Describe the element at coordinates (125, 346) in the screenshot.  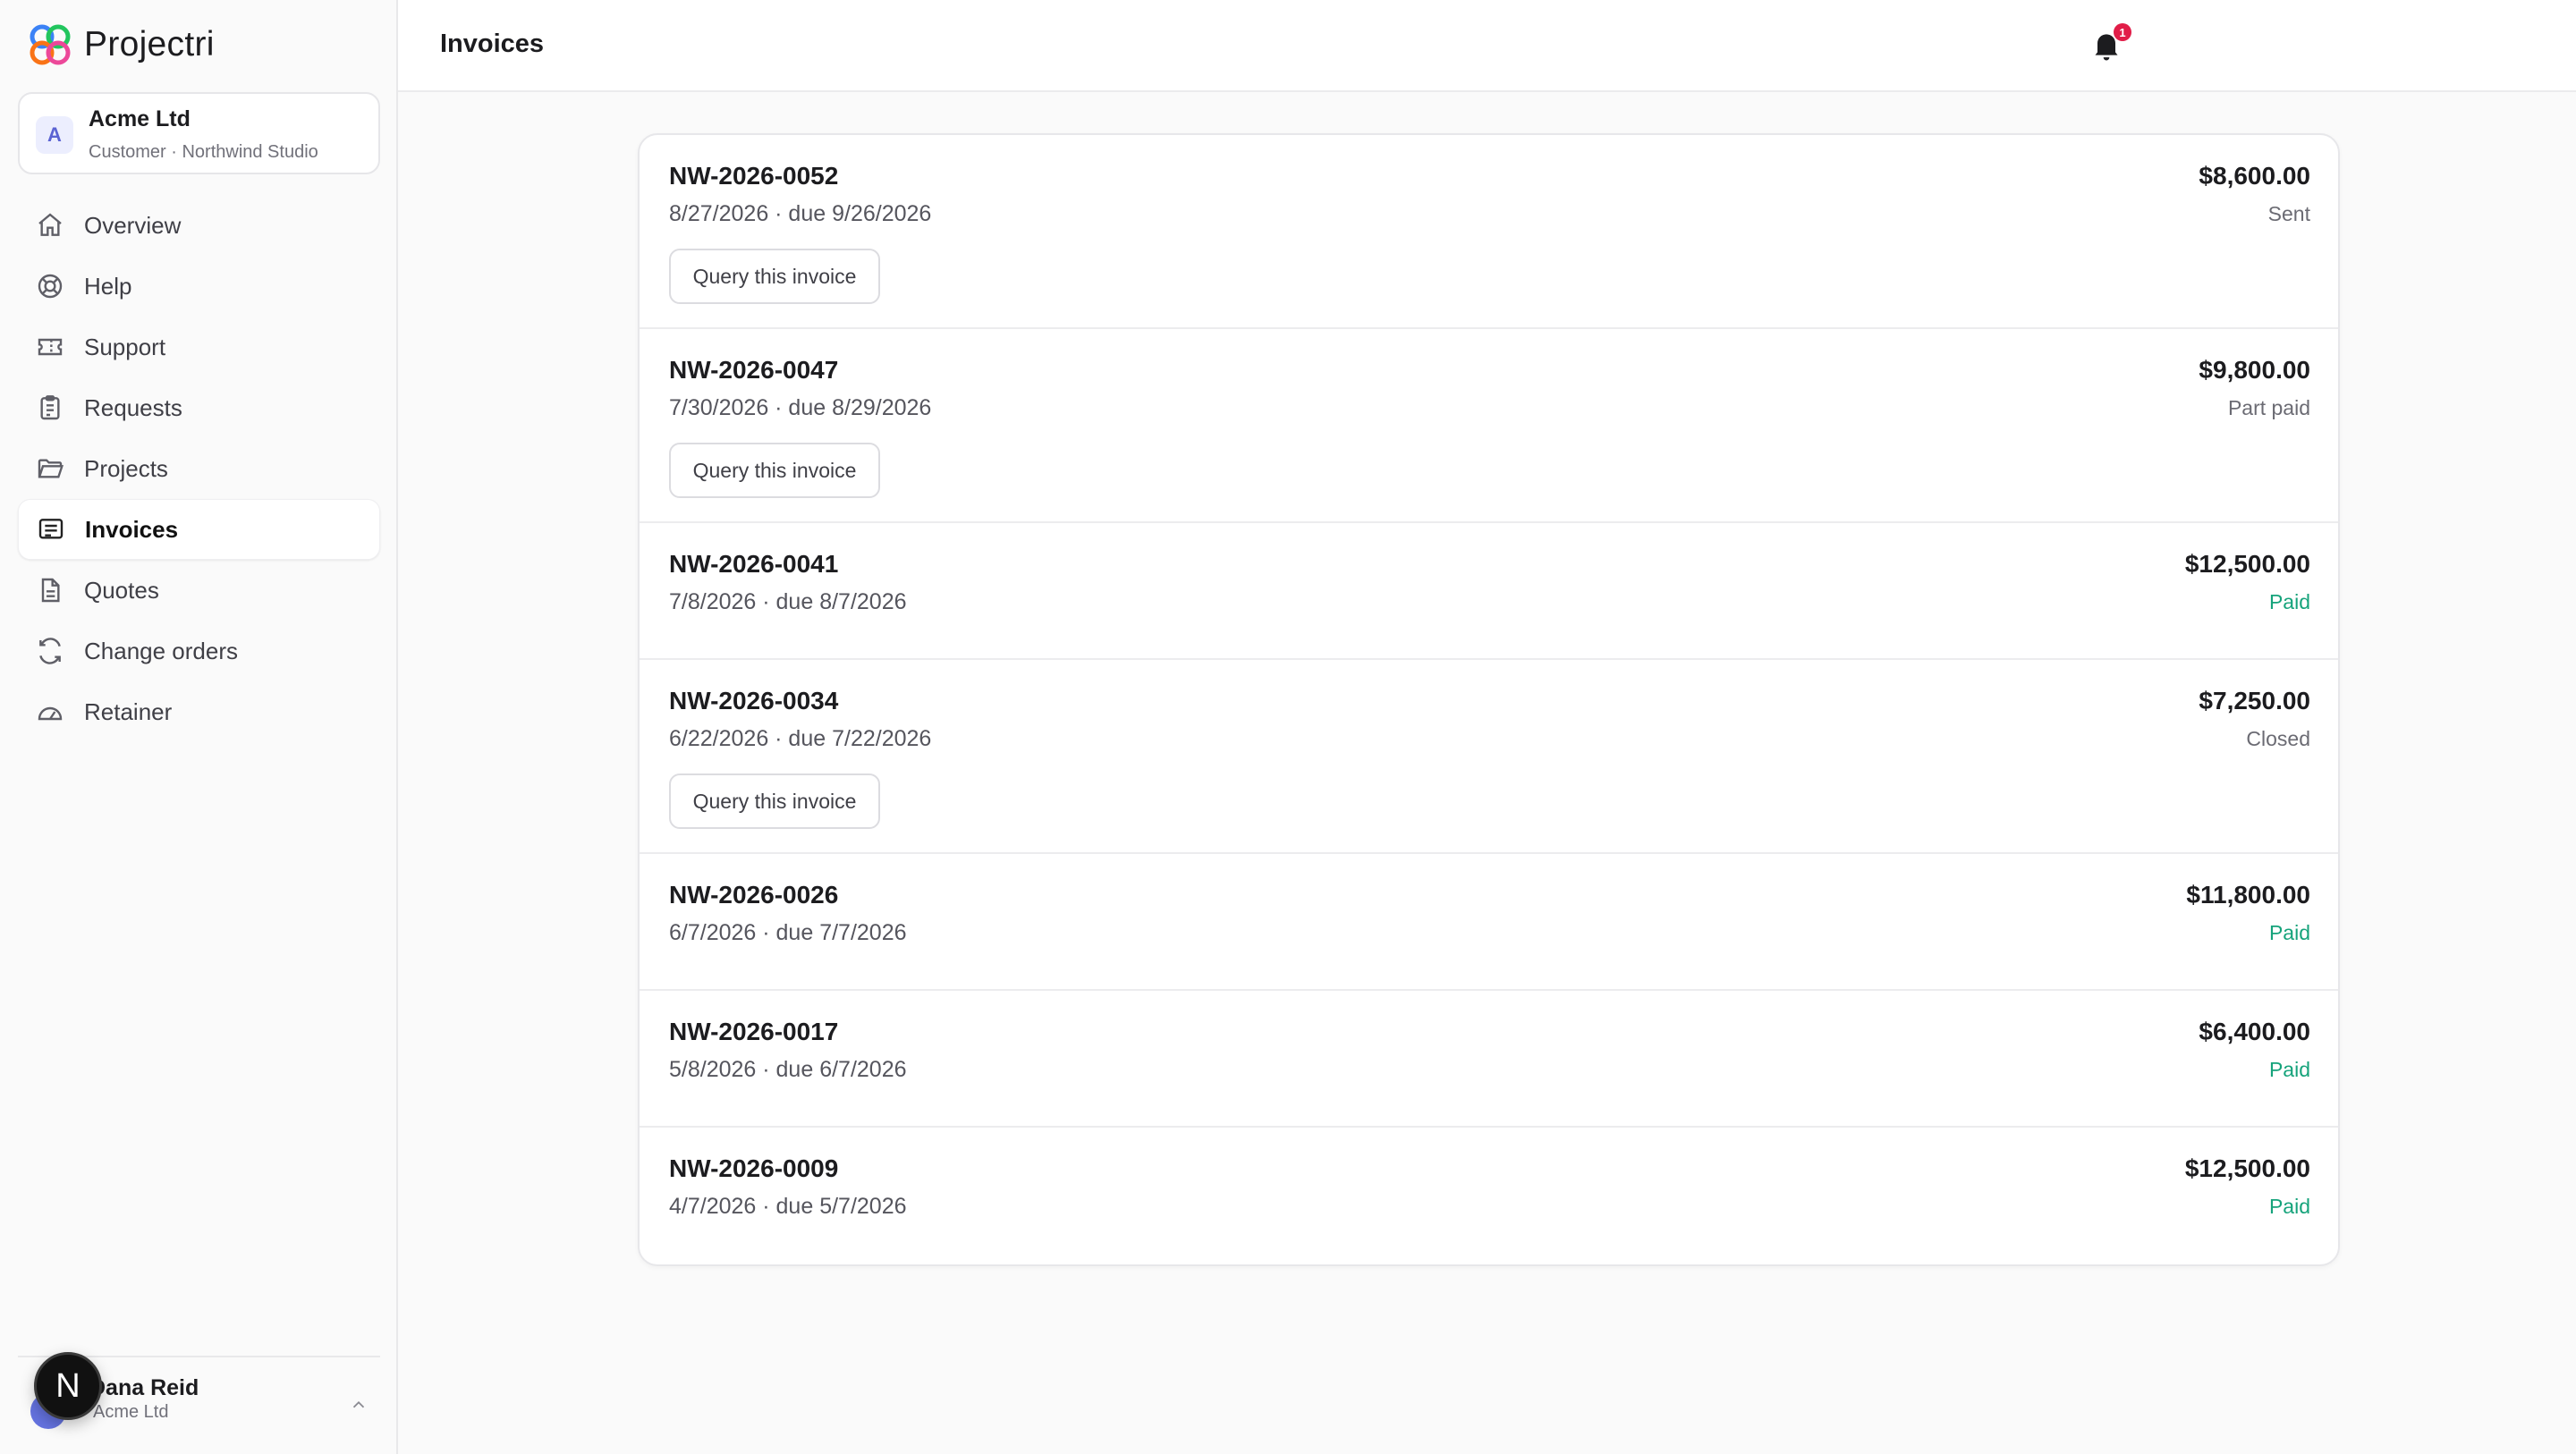
I see `sidebar-item-label: Support` at that location.